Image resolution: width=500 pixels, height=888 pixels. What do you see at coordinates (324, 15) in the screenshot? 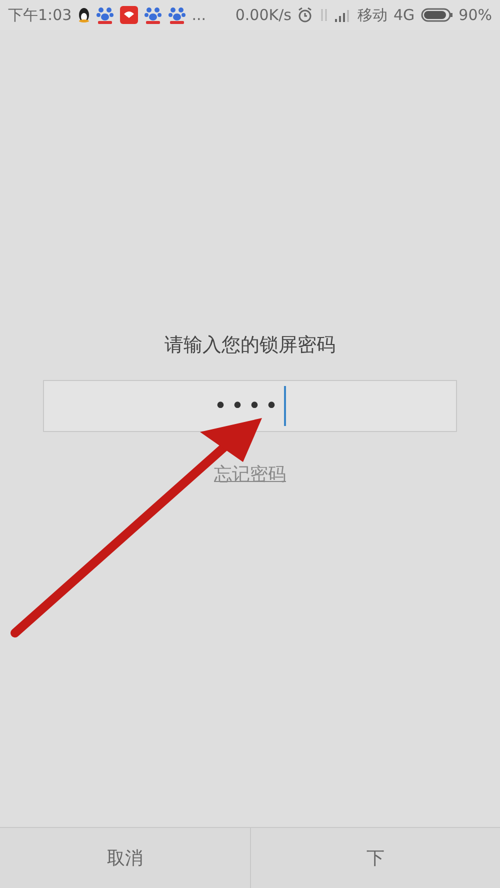
I see `data-arrows-icon` at bounding box center [324, 15].